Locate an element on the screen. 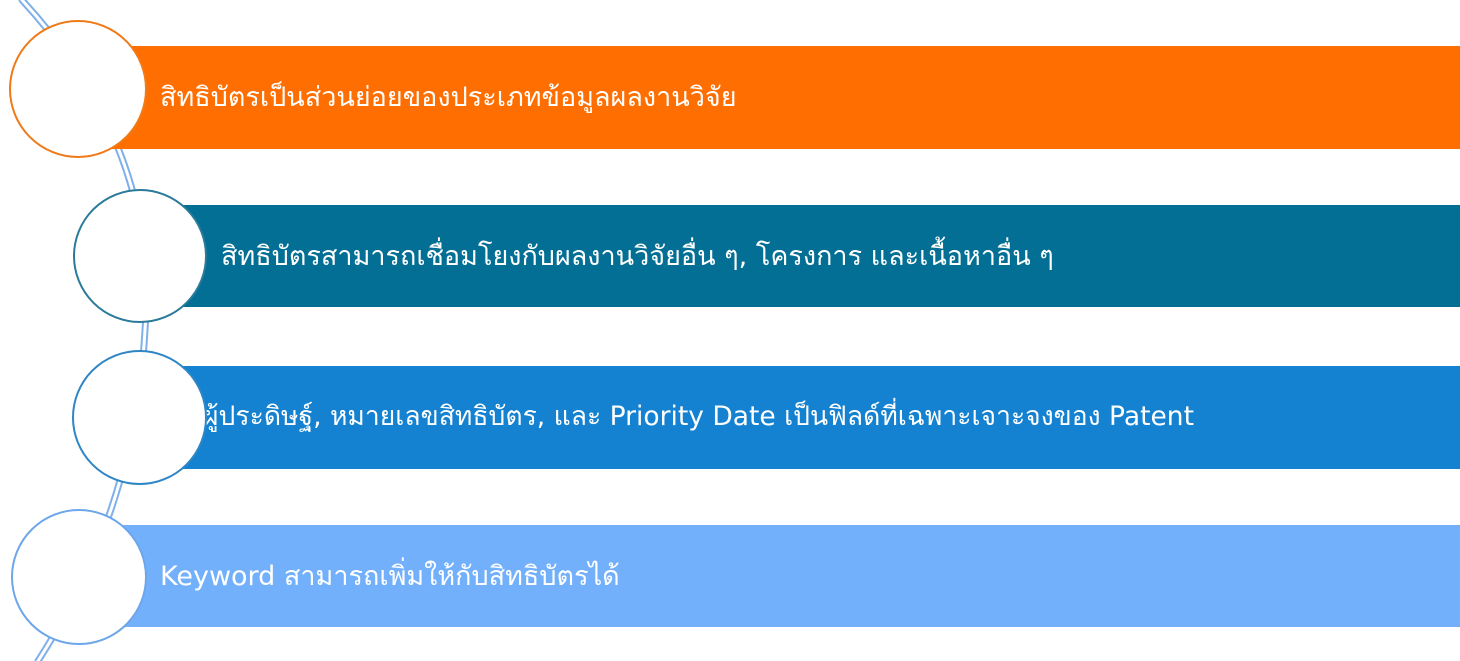  item-label-4: Keyword สามารถเพิ่มให้กับสิทธิบัตรได้ is located at coordinates (390, 576).